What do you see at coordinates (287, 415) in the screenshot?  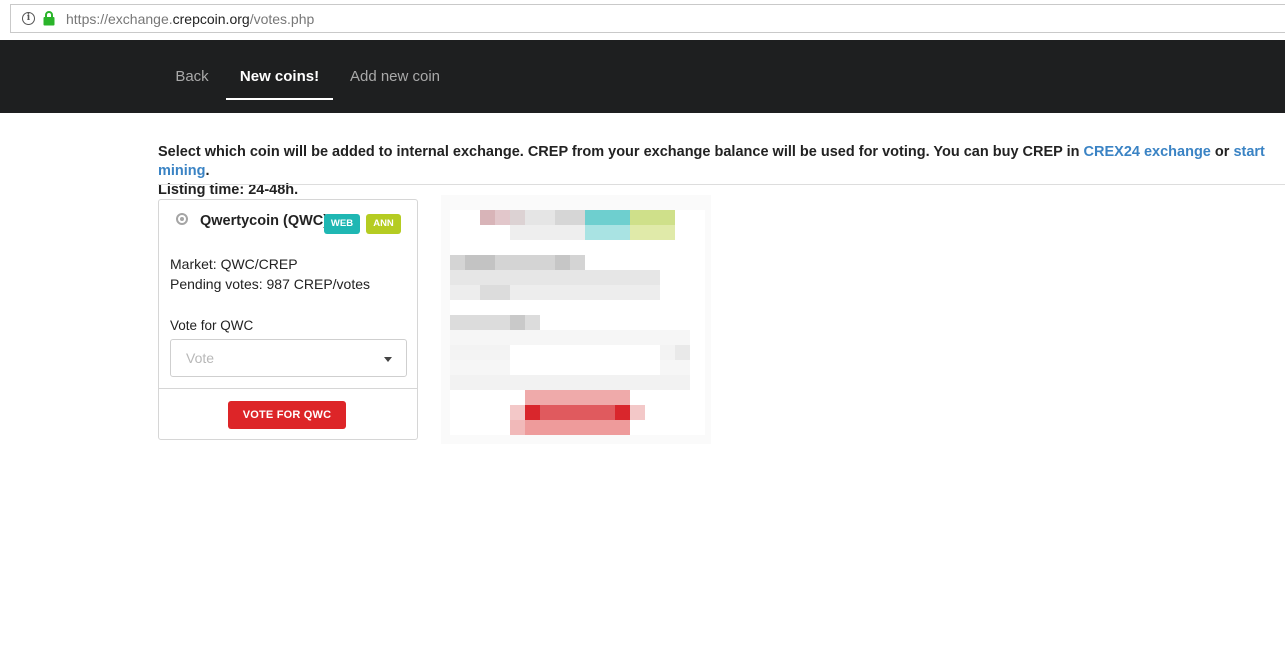 I see `vote-button: VOTE FOR QWC` at bounding box center [287, 415].